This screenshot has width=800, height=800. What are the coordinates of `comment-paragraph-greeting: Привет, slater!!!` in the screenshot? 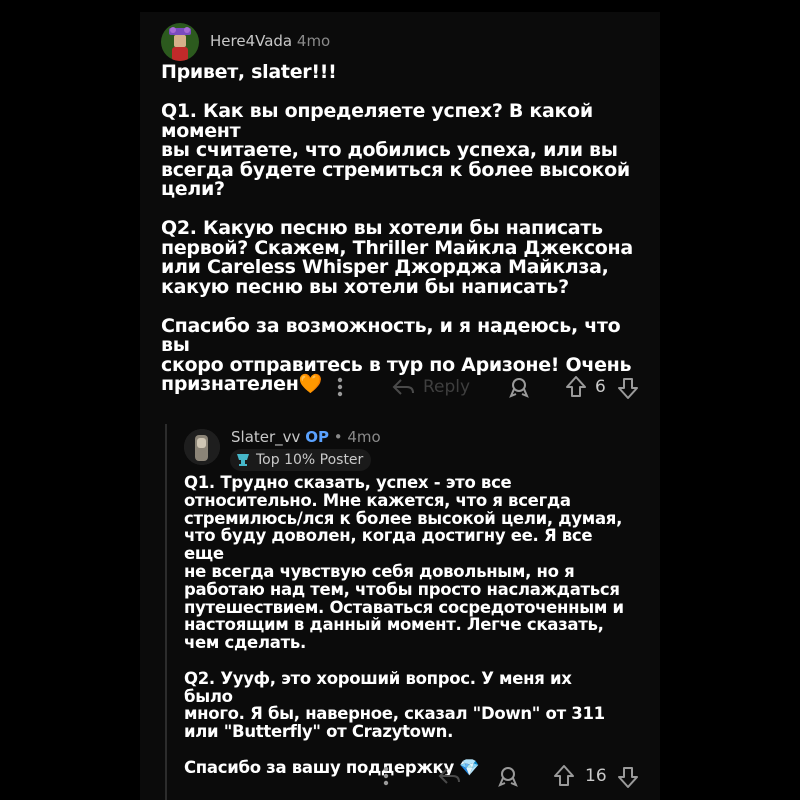 It's located at (249, 72).